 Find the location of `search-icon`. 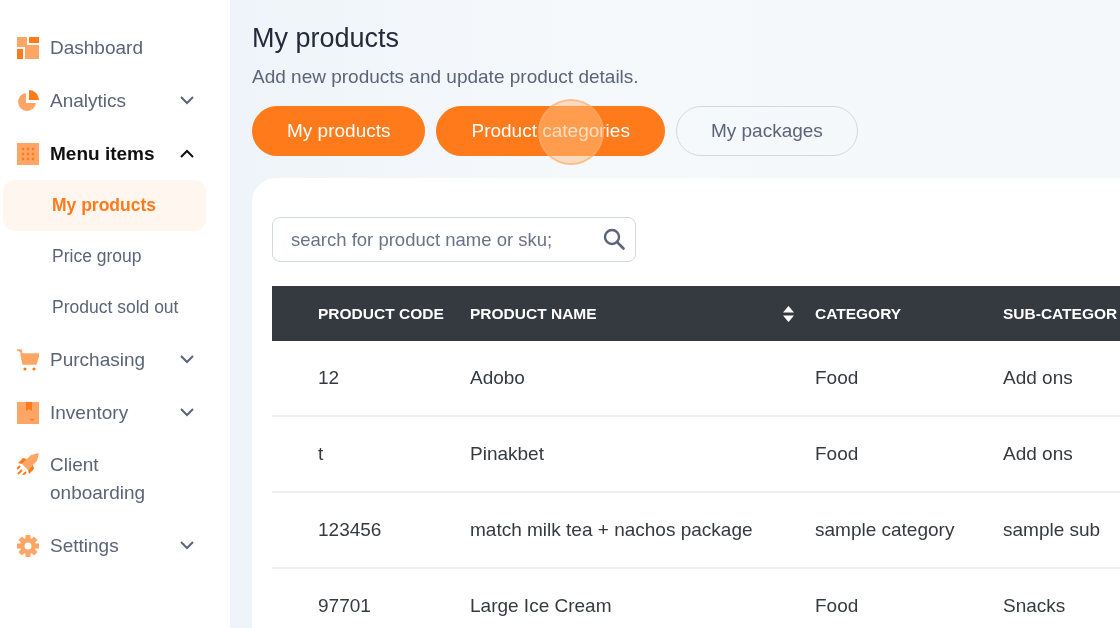

search-icon is located at coordinates (614, 239).